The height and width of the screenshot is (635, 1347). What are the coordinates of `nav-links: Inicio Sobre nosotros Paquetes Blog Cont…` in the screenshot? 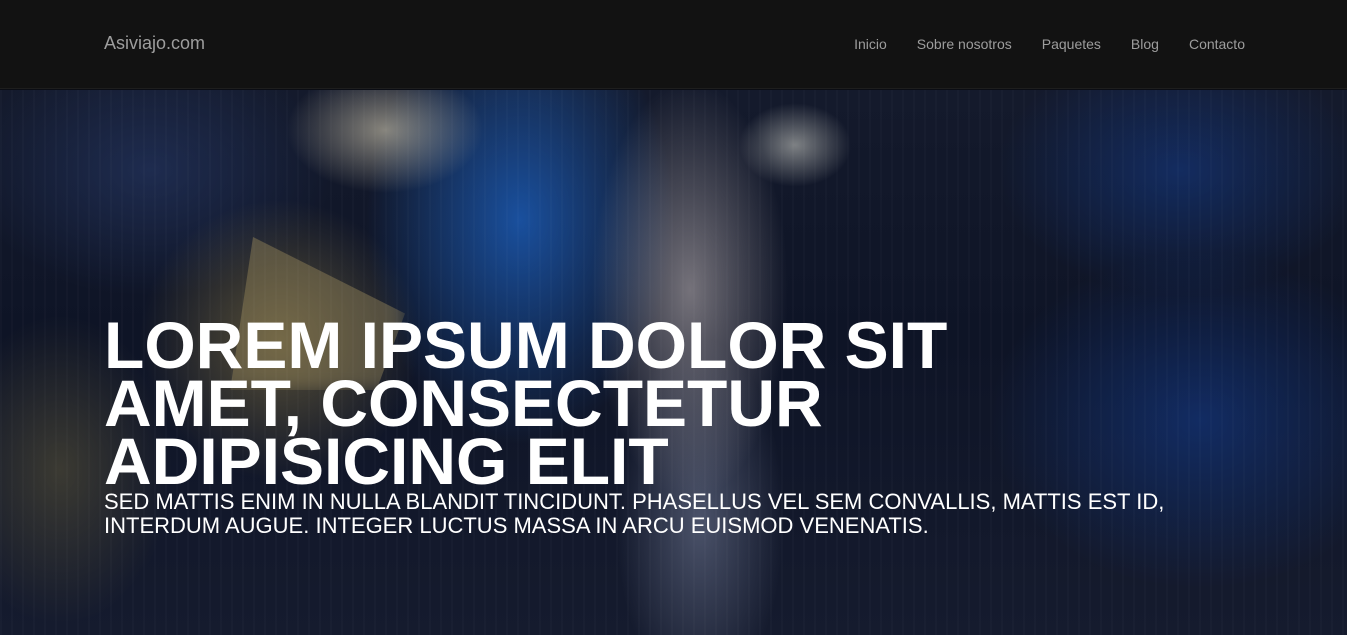 It's located at (1034, 44).